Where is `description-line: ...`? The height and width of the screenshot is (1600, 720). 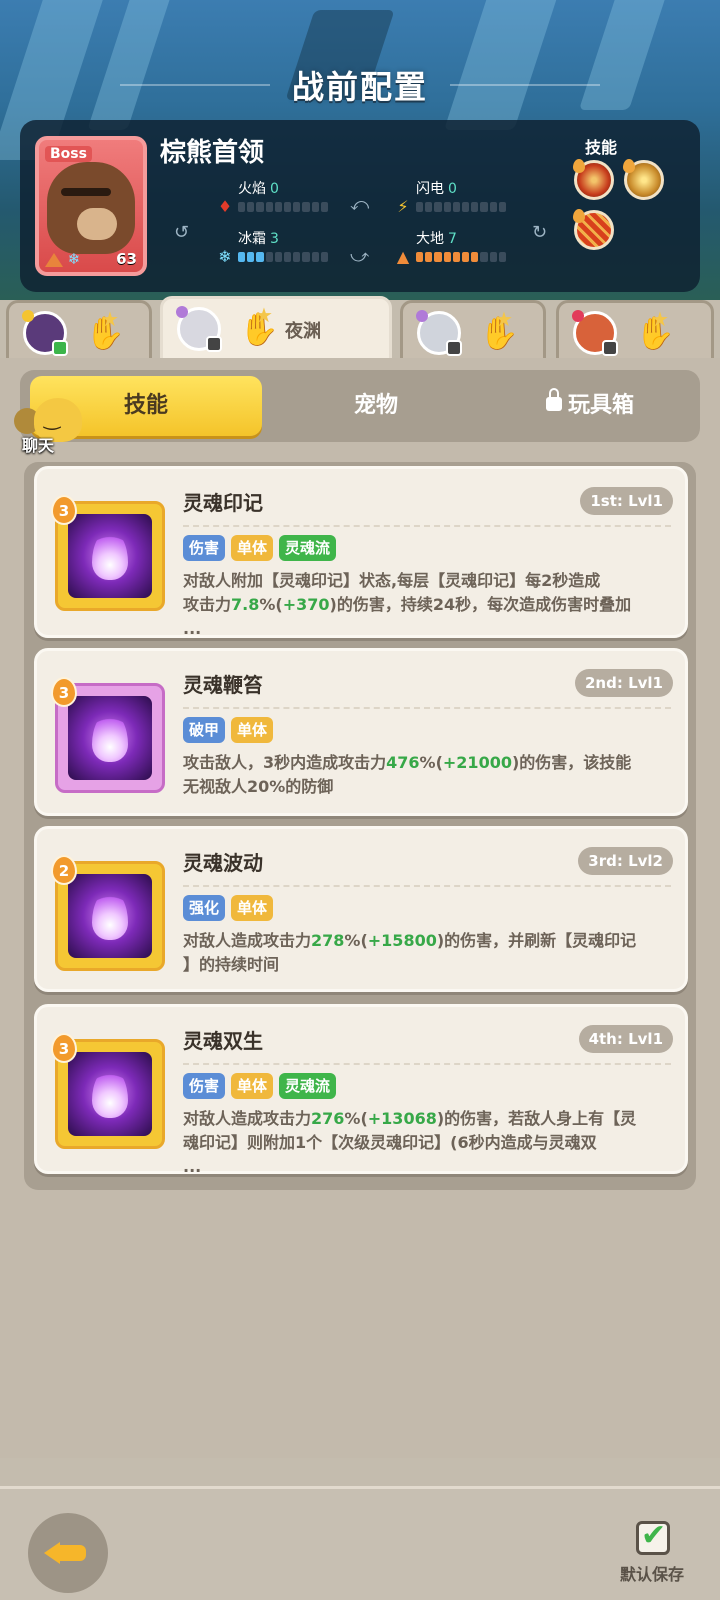 description-line: ... is located at coordinates (428, 1167).